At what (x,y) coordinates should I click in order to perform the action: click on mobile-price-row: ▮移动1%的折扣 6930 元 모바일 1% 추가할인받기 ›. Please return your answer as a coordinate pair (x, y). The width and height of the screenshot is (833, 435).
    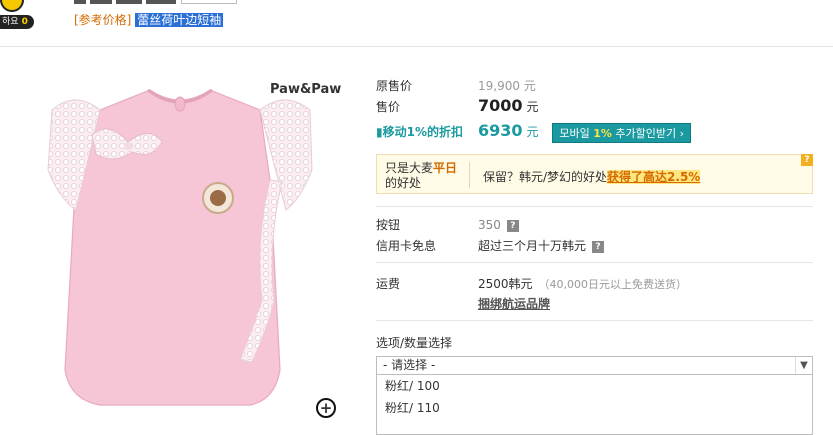
    Looking at the image, I should click on (534, 132).